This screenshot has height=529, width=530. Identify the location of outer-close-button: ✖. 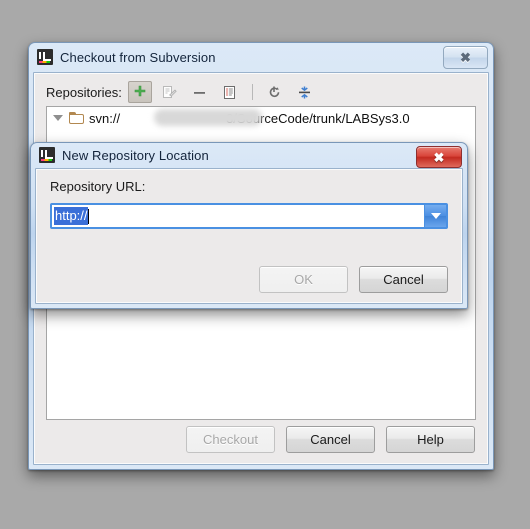
(465, 57).